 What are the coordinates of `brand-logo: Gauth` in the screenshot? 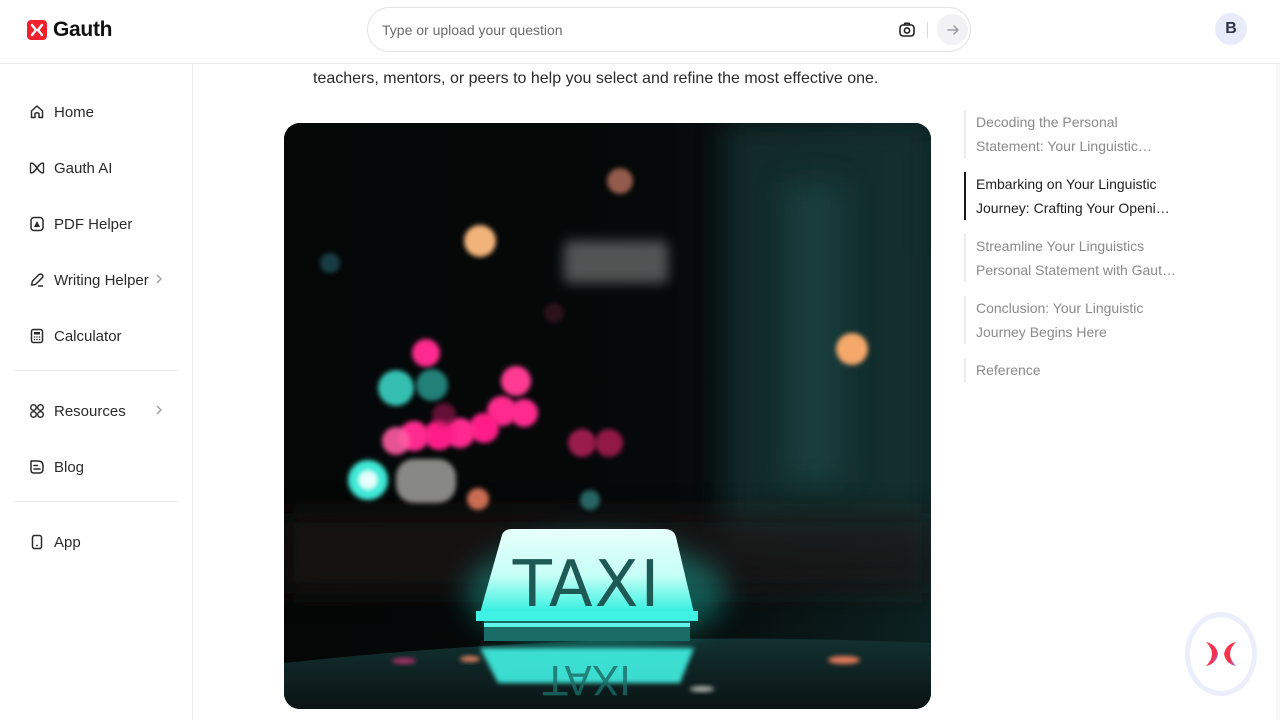 It's located at (69, 30).